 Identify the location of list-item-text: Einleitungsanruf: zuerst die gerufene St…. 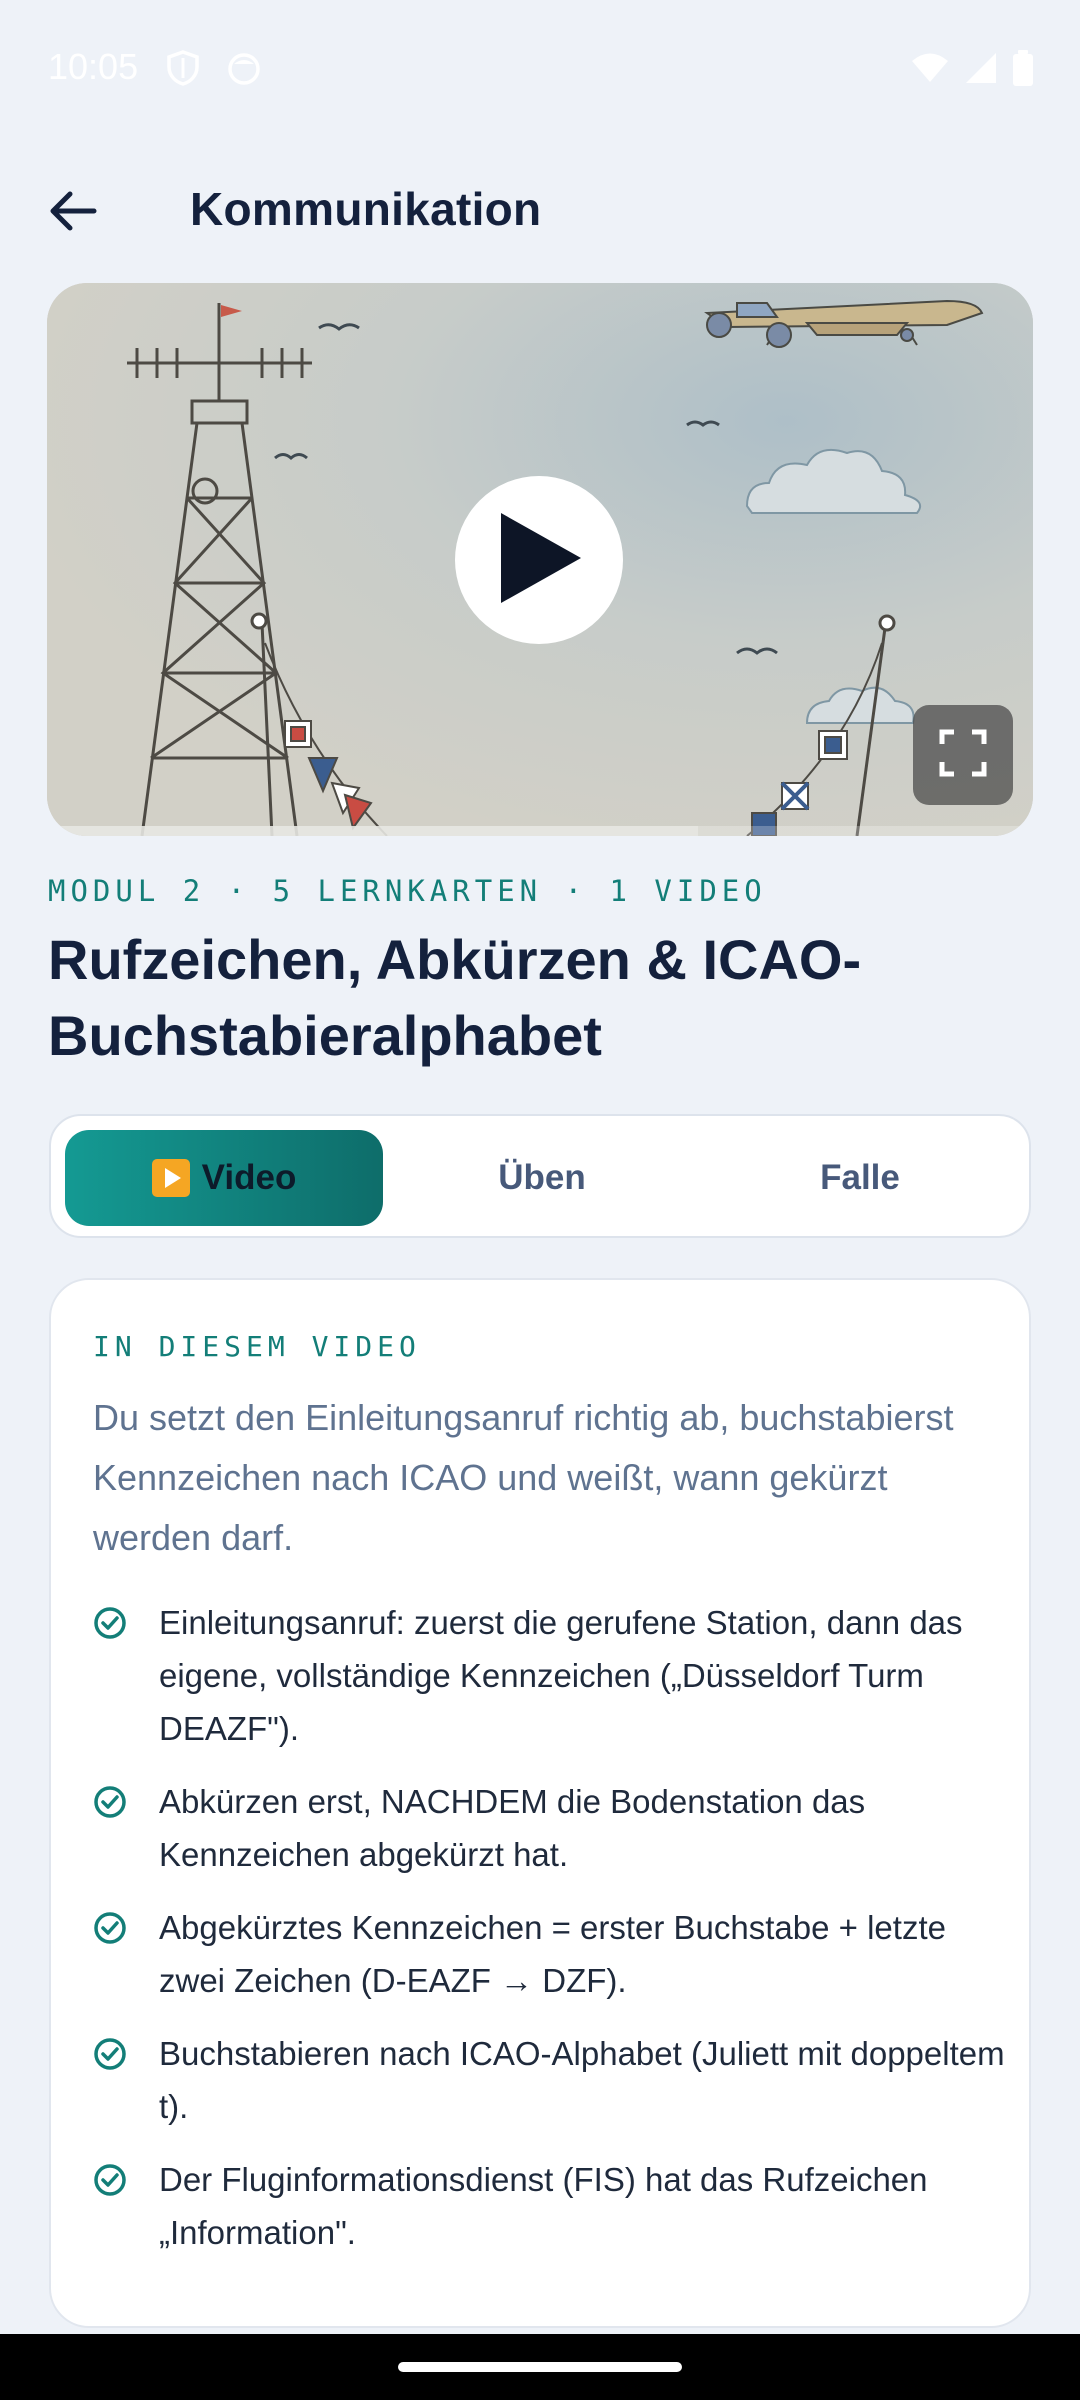
(561, 1675).